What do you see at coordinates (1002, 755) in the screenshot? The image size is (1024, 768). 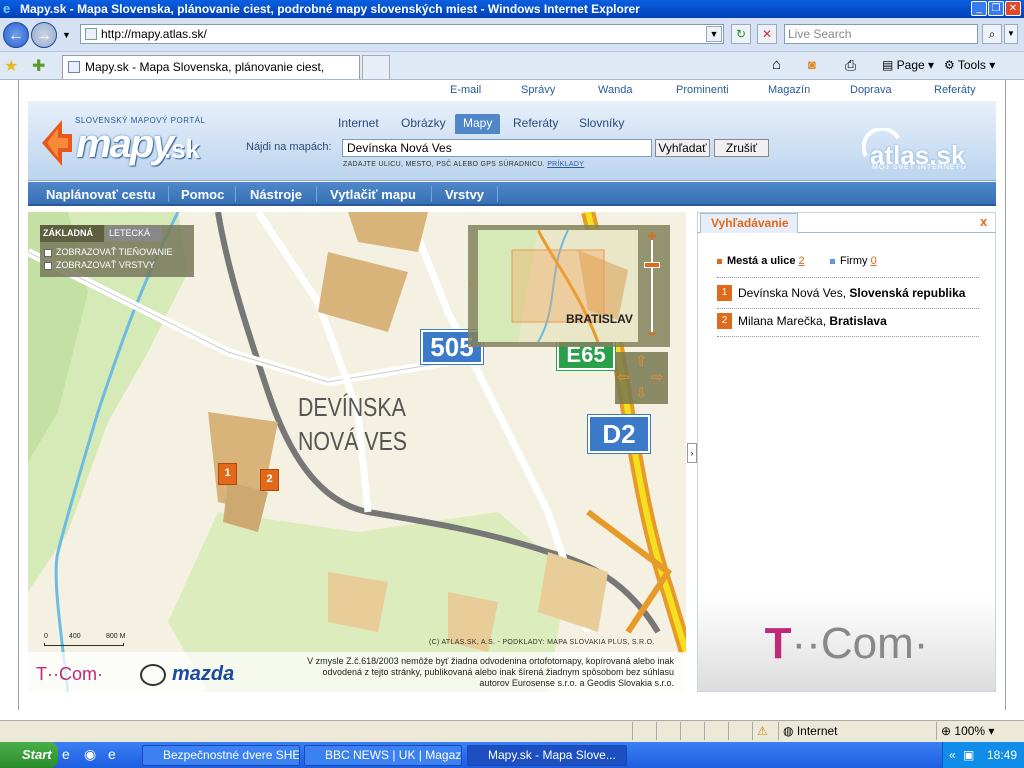 I see `clock: 18:49` at bounding box center [1002, 755].